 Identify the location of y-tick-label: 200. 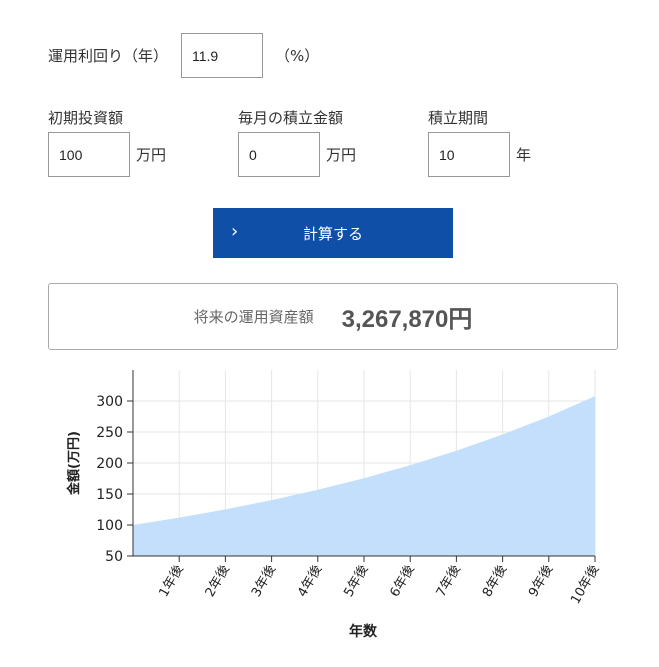
(109, 464).